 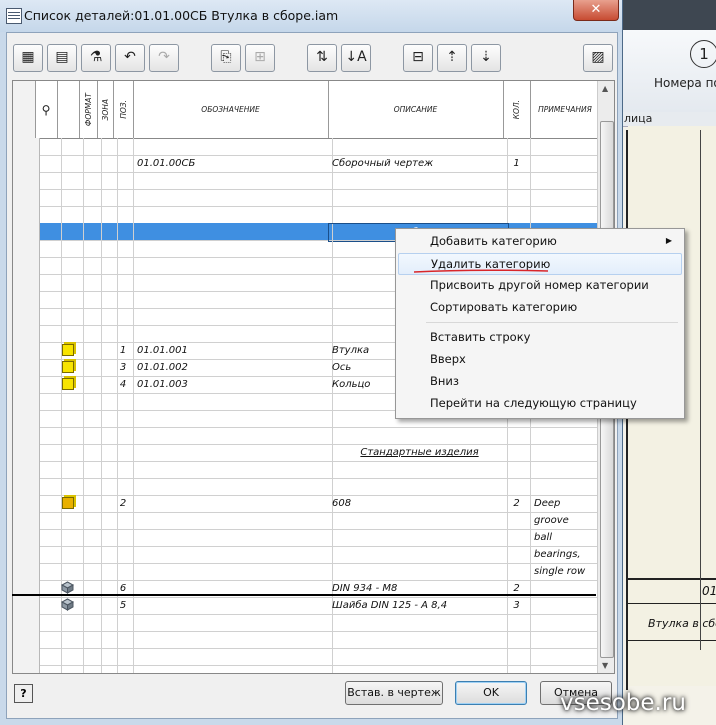 What do you see at coordinates (596, 10) in the screenshot?
I see `close-button: ✕` at bounding box center [596, 10].